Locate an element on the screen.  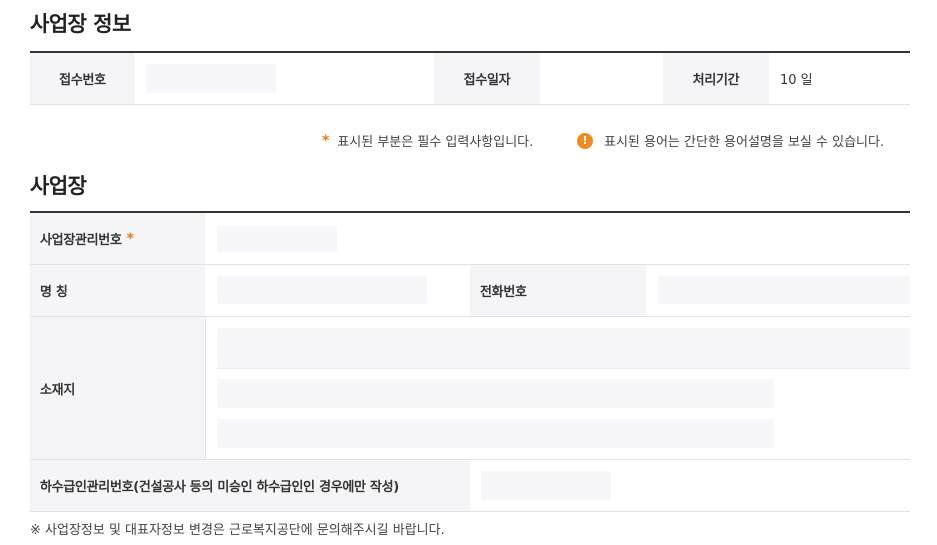
receipt-no-value is located at coordinates (211, 78).